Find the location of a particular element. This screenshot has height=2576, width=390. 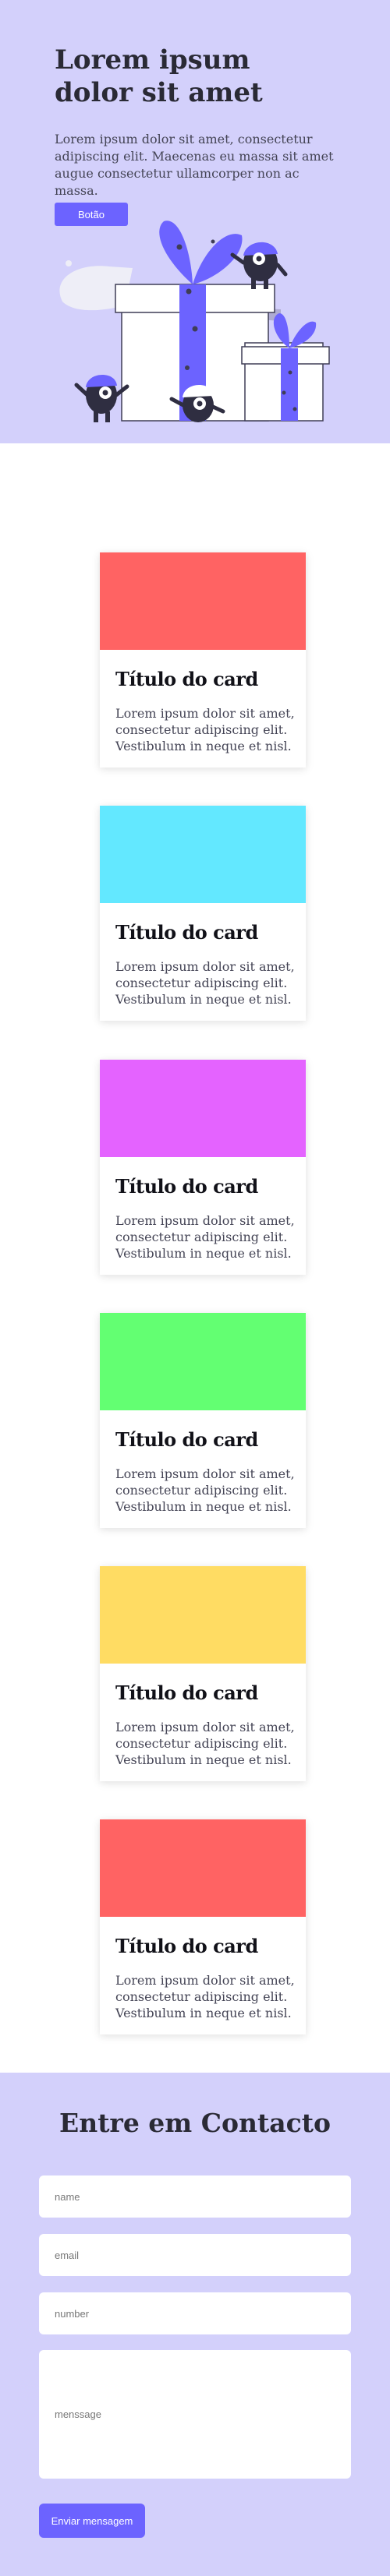

contact-title: Entre em Contacto is located at coordinates (195, 2123).